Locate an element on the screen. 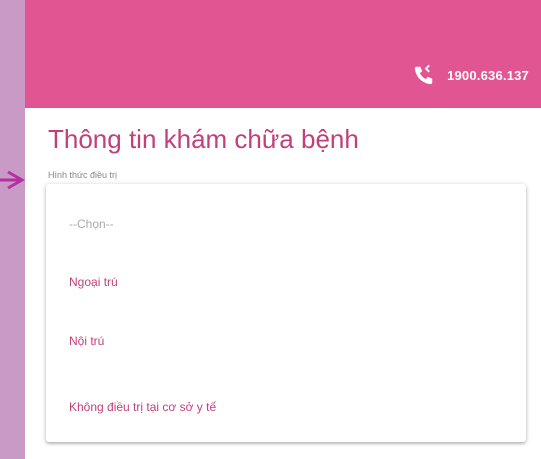 The width and height of the screenshot is (541, 459). hotline: 1900.636.137 is located at coordinates (471, 75).